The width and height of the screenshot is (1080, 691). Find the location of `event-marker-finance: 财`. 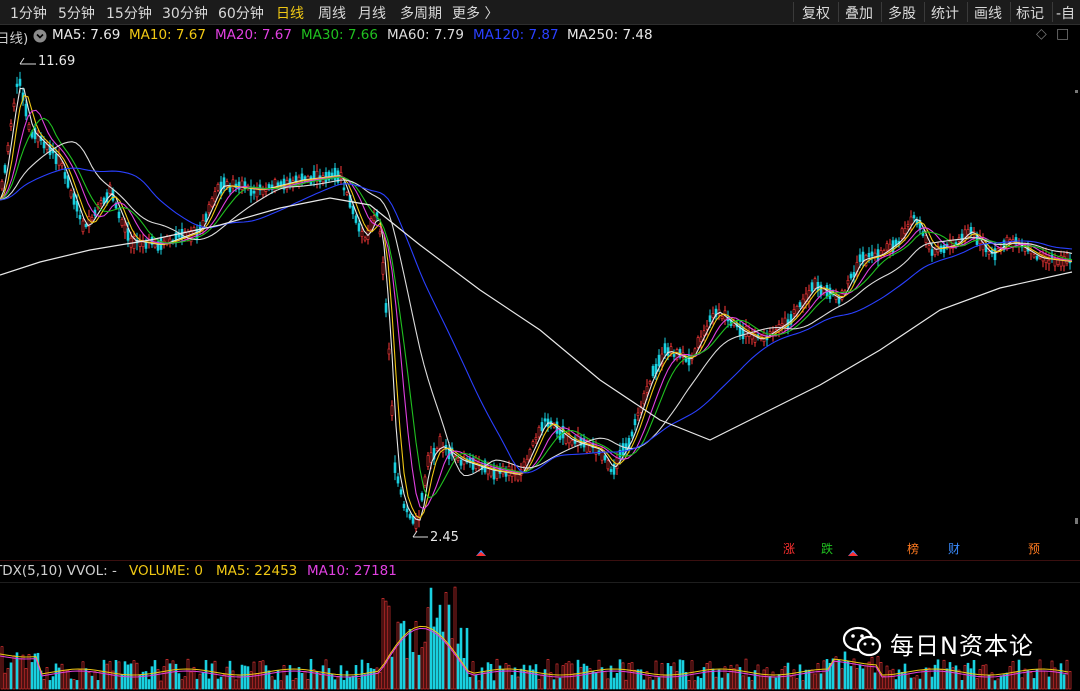

event-marker-finance: 财 is located at coordinates (954, 549).